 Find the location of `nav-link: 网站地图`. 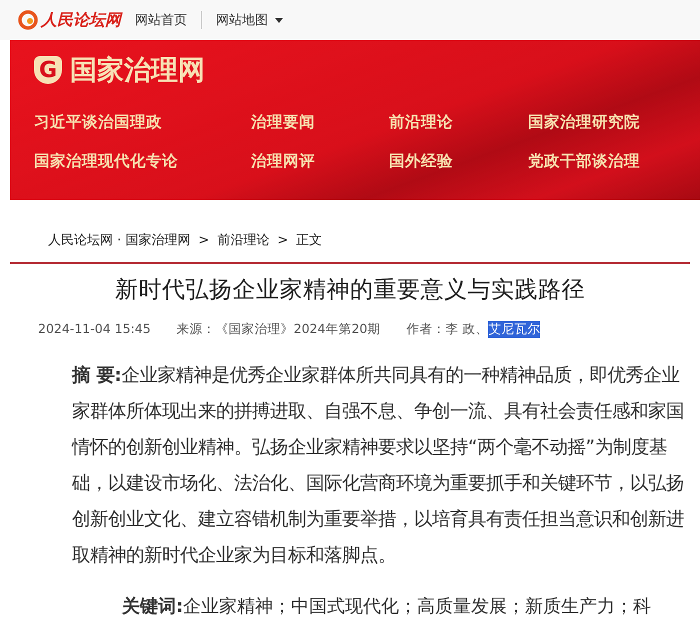

nav-link: 网站地图 is located at coordinates (249, 20).